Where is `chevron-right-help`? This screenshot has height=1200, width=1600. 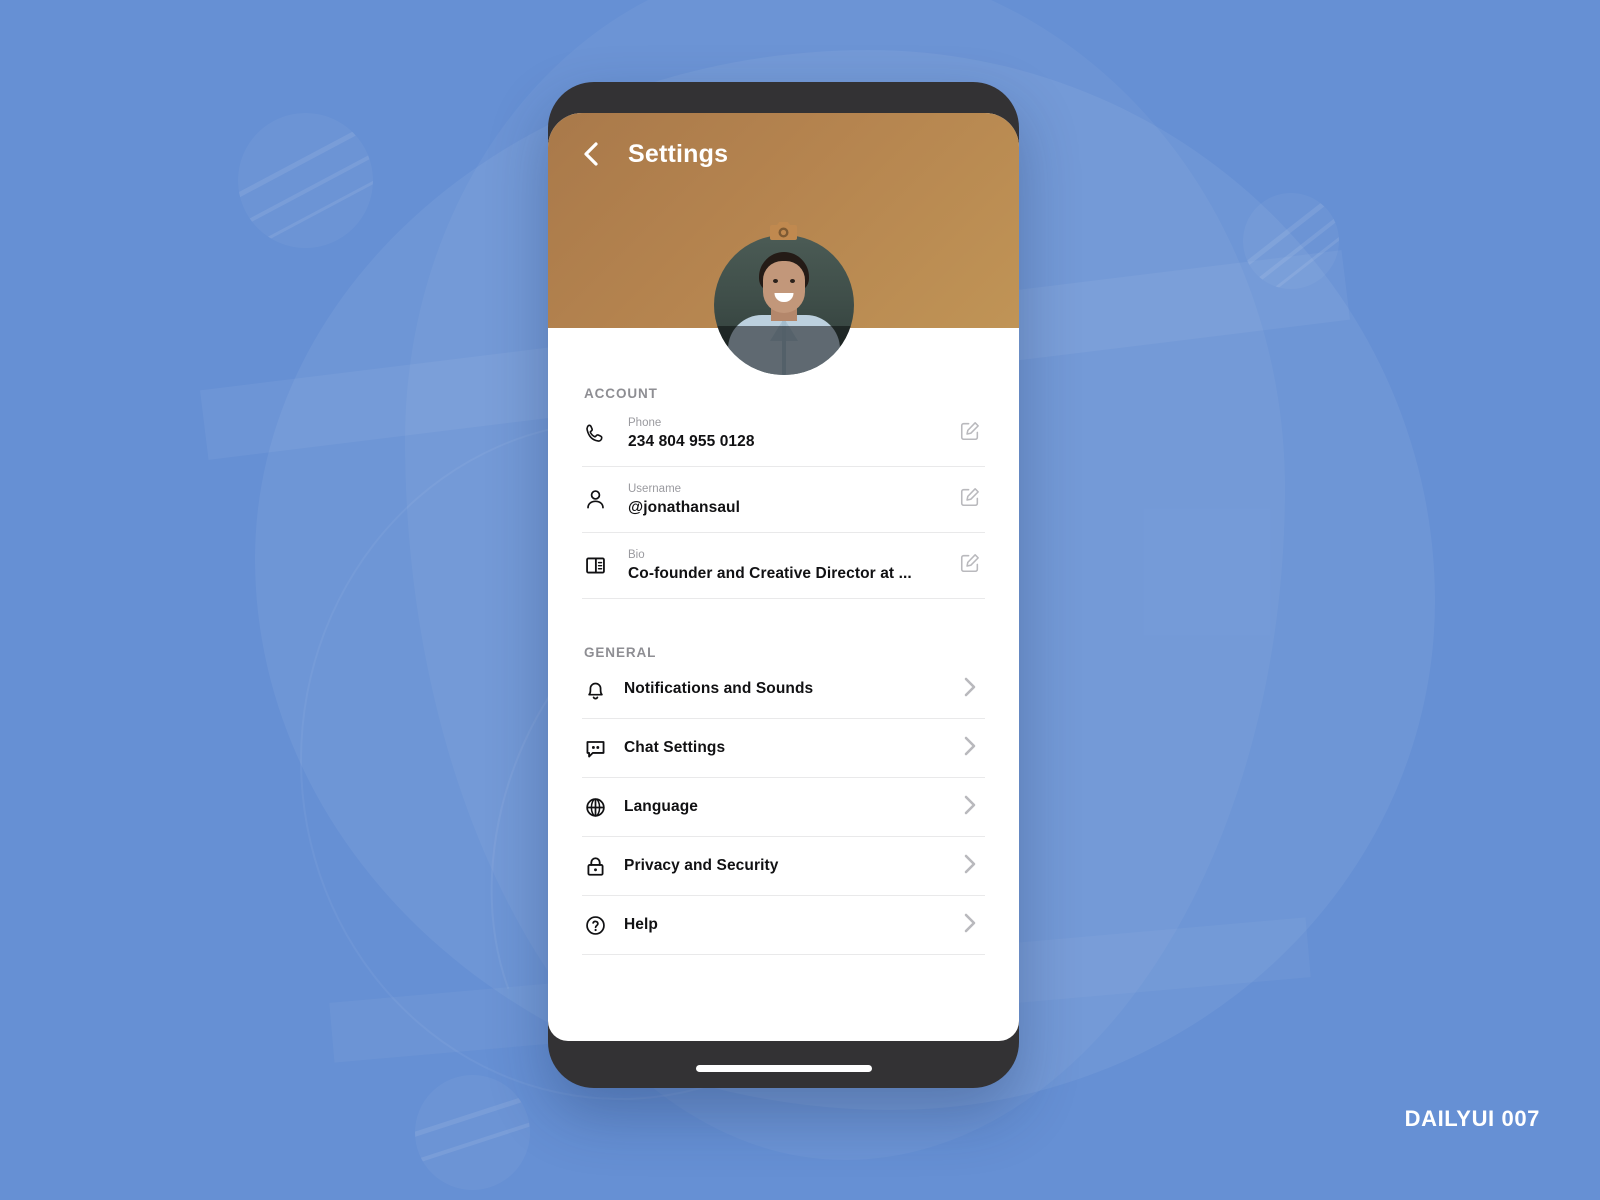 chevron-right-help is located at coordinates (970, 925).